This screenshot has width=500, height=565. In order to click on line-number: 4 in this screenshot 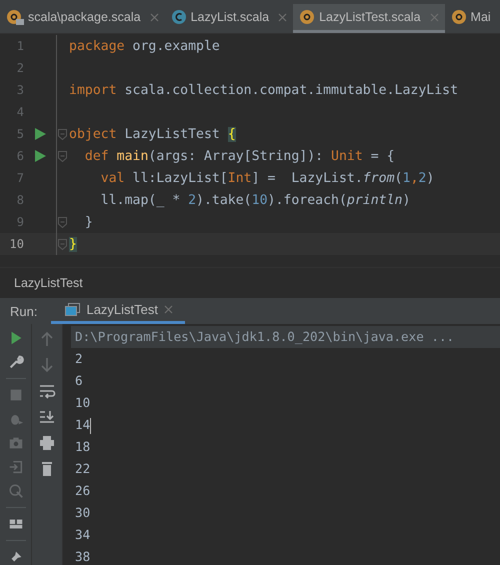, I will do `click(20, 112)`.